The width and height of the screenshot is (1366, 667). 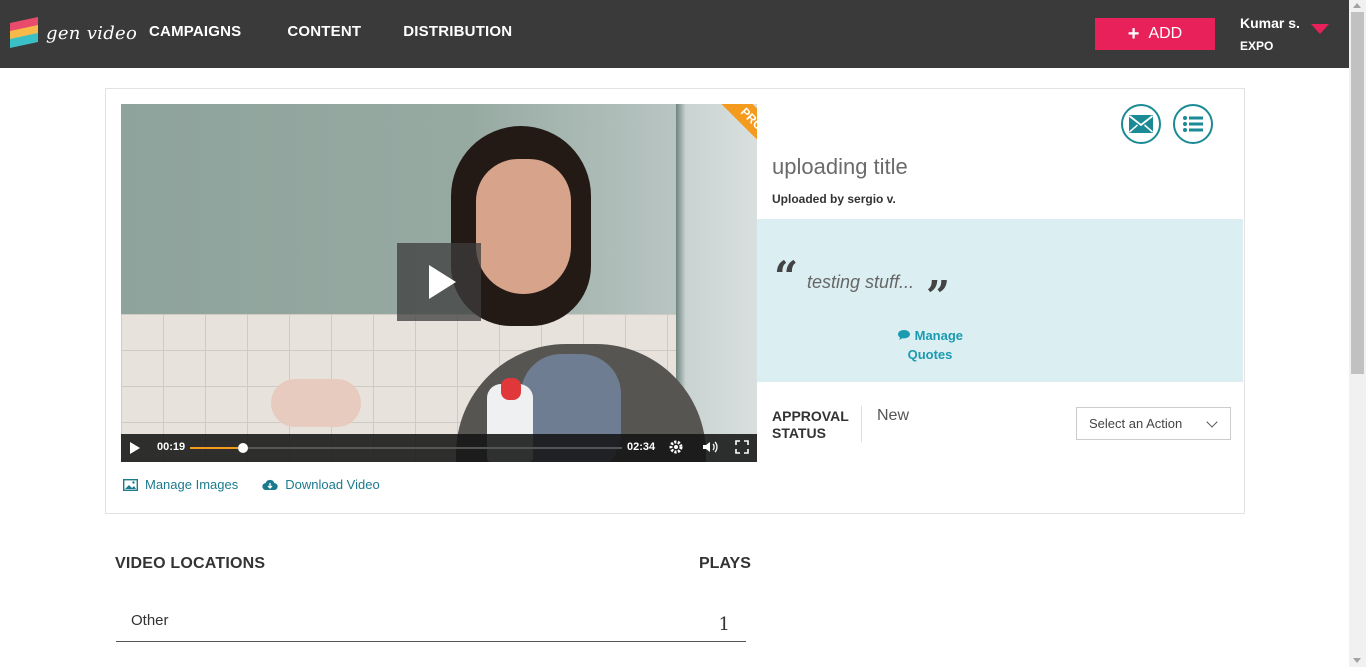 What do you see at coordinates (786, 276) in the screenshot?
I see `open-quote-icon: “` at bounding box center [786, 276].